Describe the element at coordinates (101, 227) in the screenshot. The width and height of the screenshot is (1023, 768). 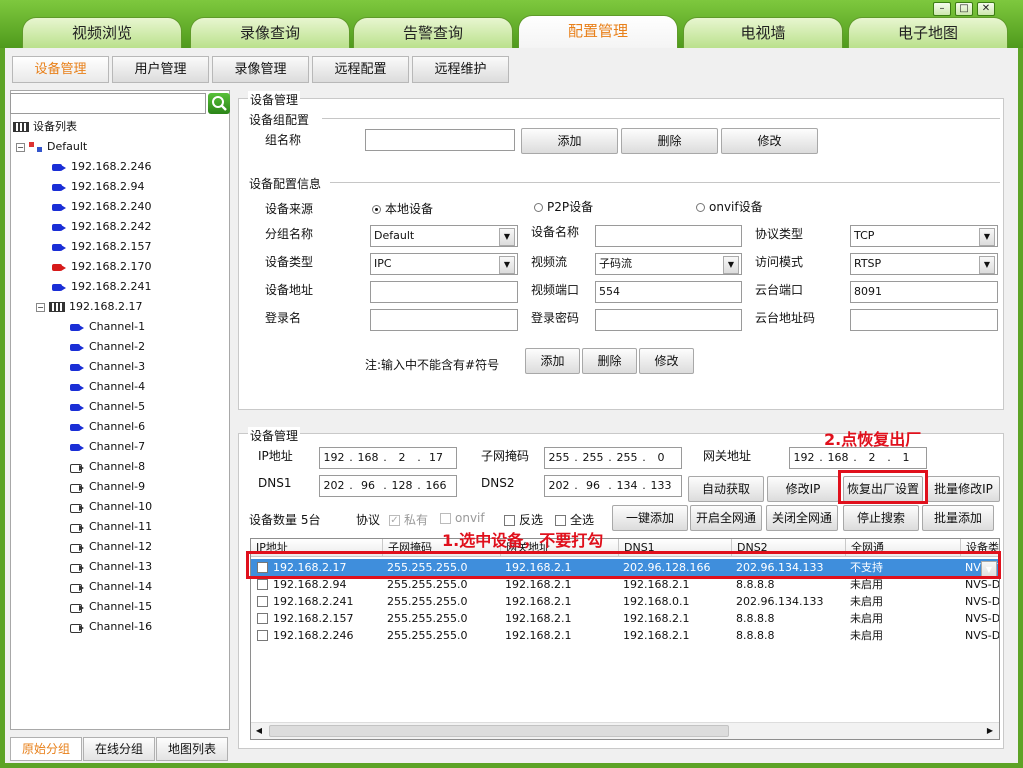
I see `tree-device: 192.168.2.242` at that location.